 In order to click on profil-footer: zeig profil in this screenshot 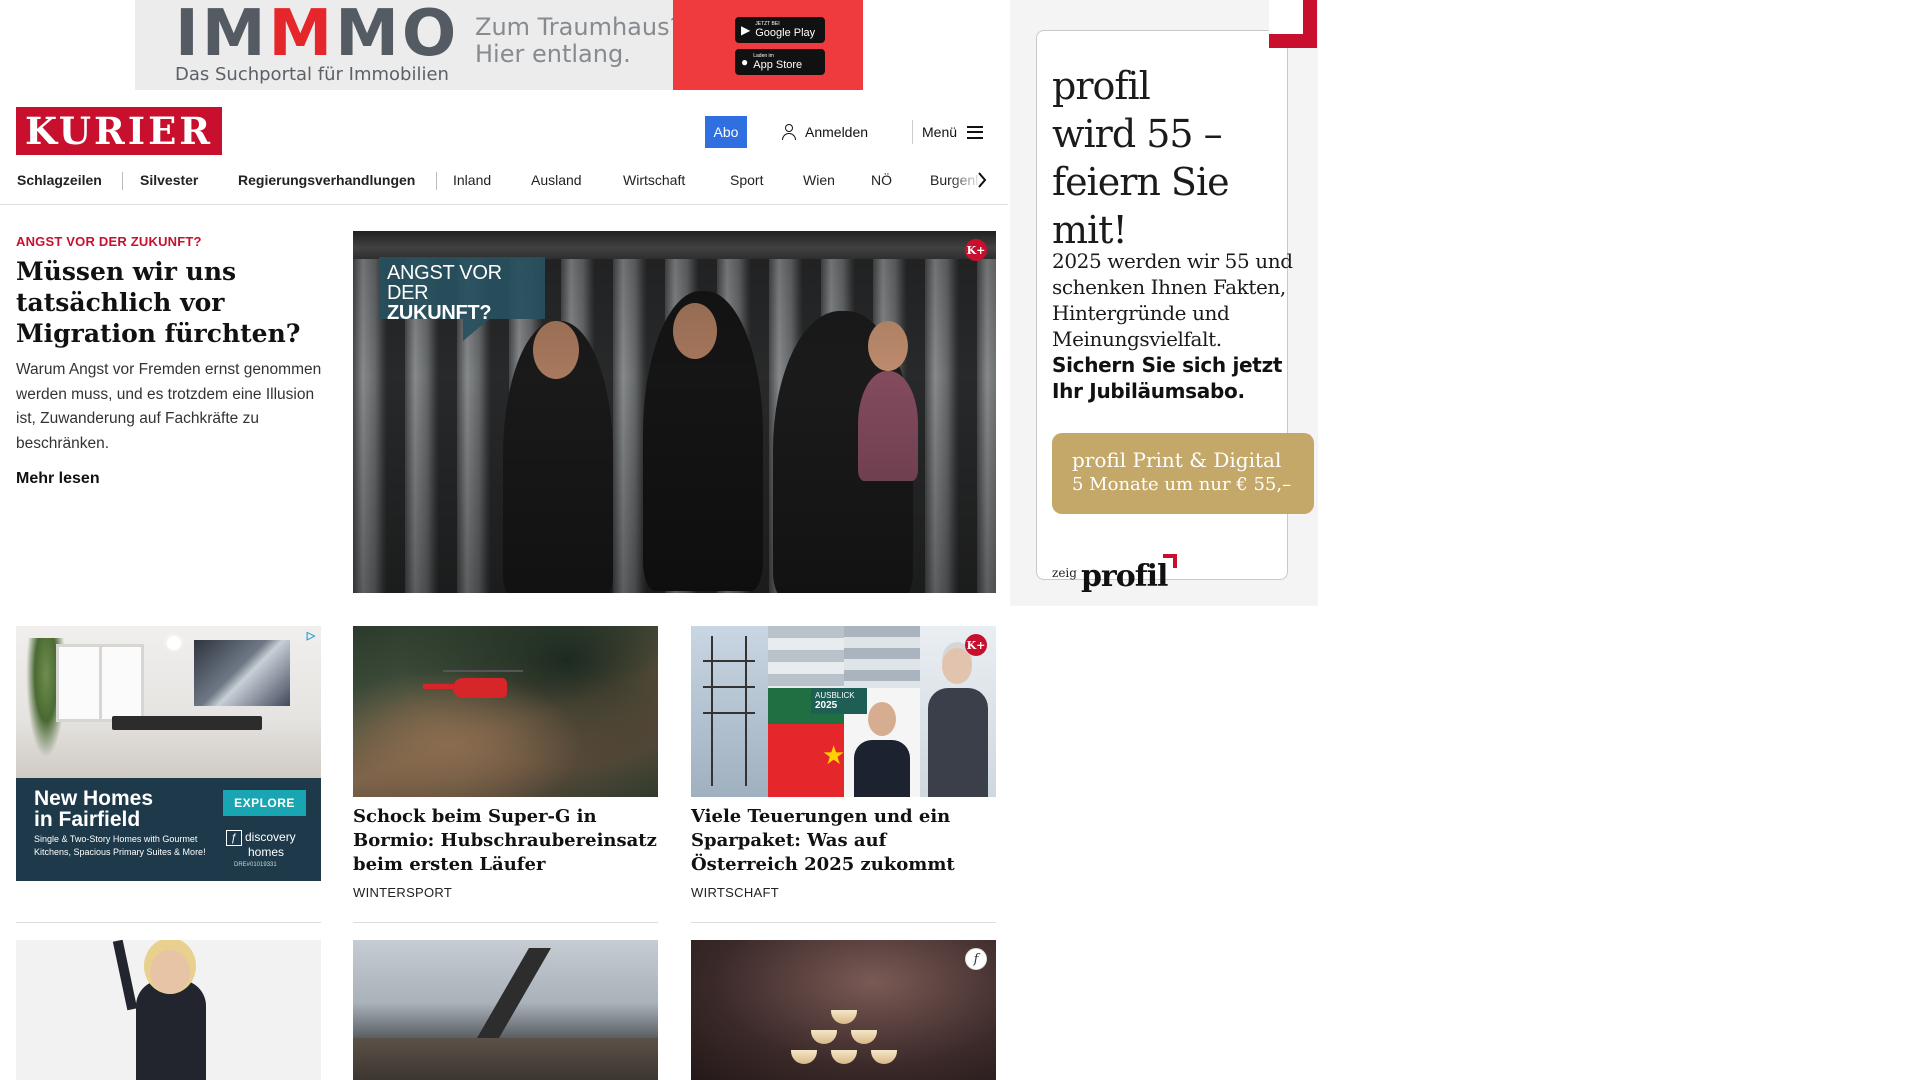, I will do `click(1115, 573)`.